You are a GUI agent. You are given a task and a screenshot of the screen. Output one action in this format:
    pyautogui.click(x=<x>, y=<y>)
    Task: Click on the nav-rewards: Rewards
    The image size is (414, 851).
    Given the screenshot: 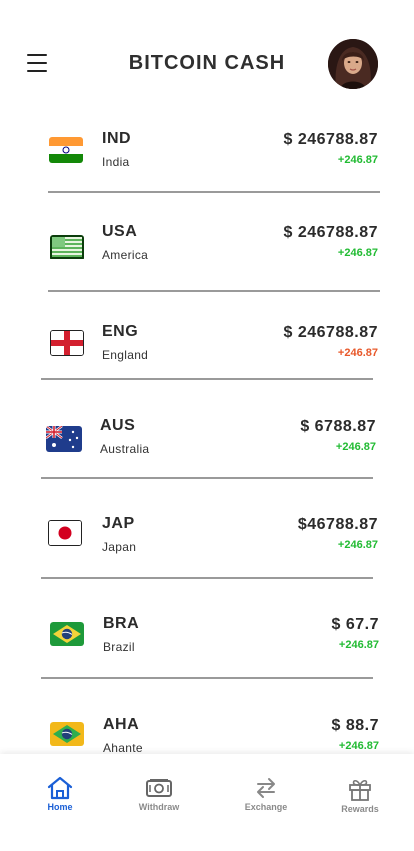 What is the action you would take?
    pyautogui.click(x=360, y=795)
    